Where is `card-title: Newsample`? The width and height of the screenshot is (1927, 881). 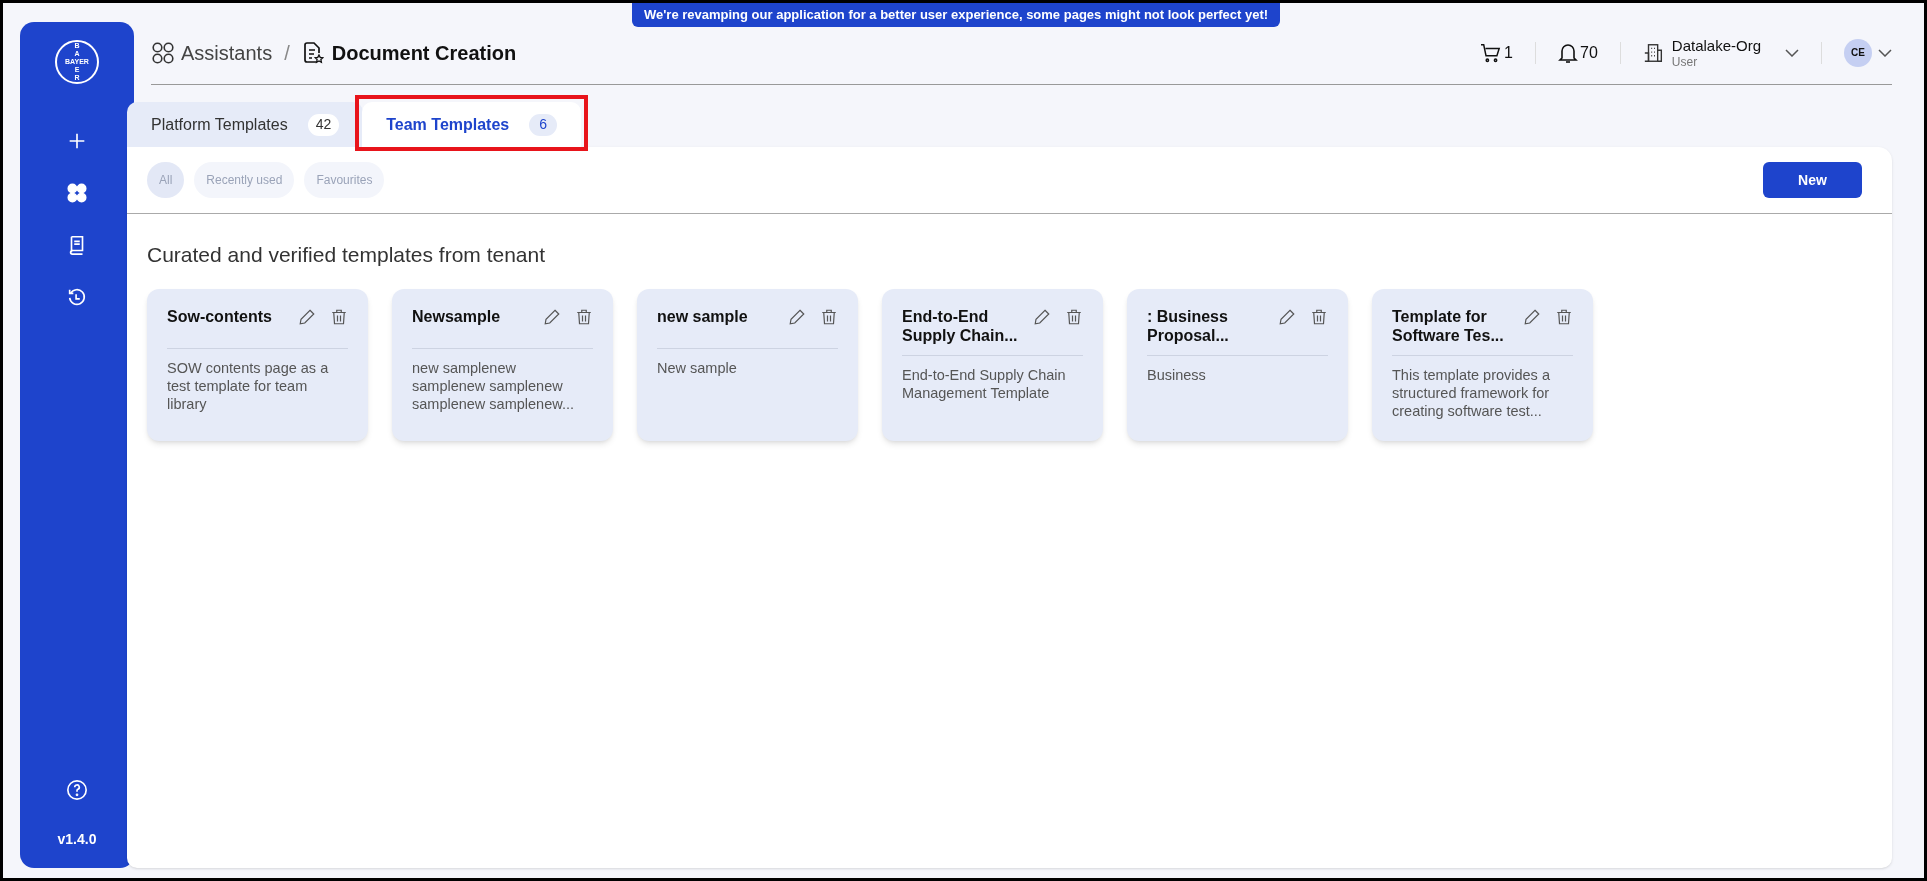
card-title: Newsample is located at coordinates (457, 316).